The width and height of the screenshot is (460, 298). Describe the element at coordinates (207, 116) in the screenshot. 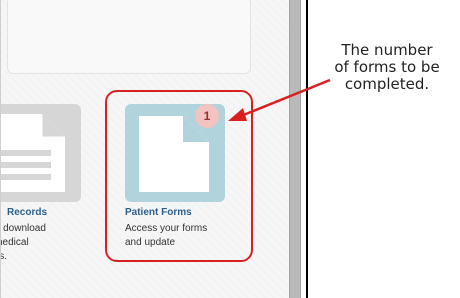

I see `forms-count-badge: 1` at that location.